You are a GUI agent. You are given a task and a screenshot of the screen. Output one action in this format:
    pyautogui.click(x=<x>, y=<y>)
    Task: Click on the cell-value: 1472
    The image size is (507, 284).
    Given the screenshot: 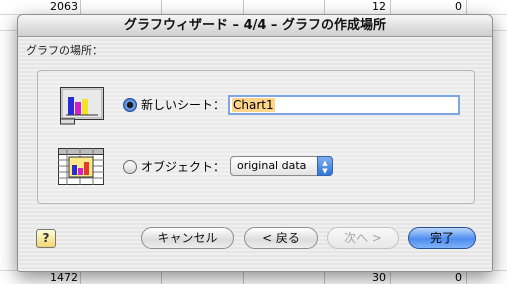 What is the action you would take?
    pyautogui.click(x=49, y=277)
    